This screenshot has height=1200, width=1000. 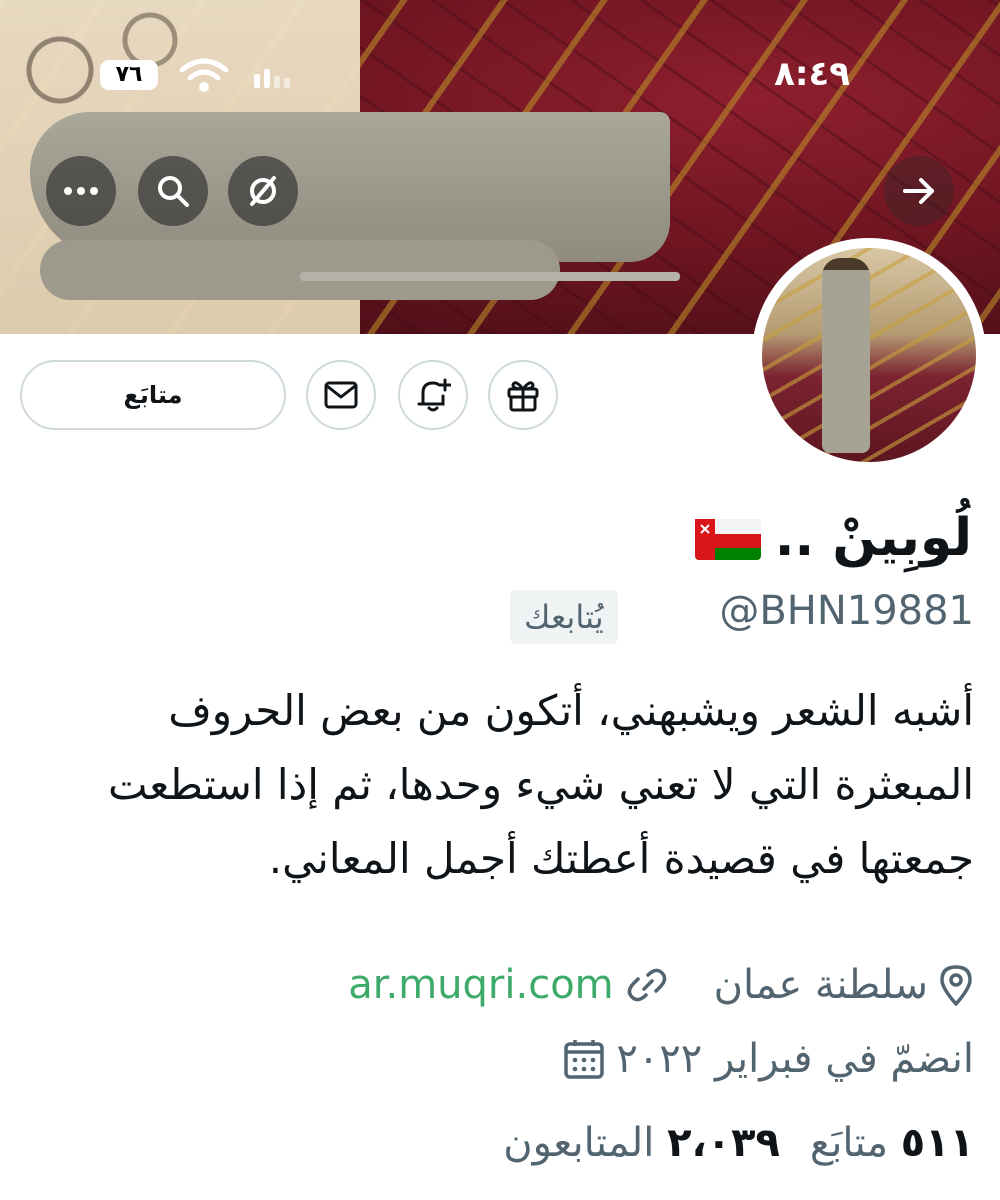 I want to click on location: سلطنة عمان, so click(x=844, y=985).